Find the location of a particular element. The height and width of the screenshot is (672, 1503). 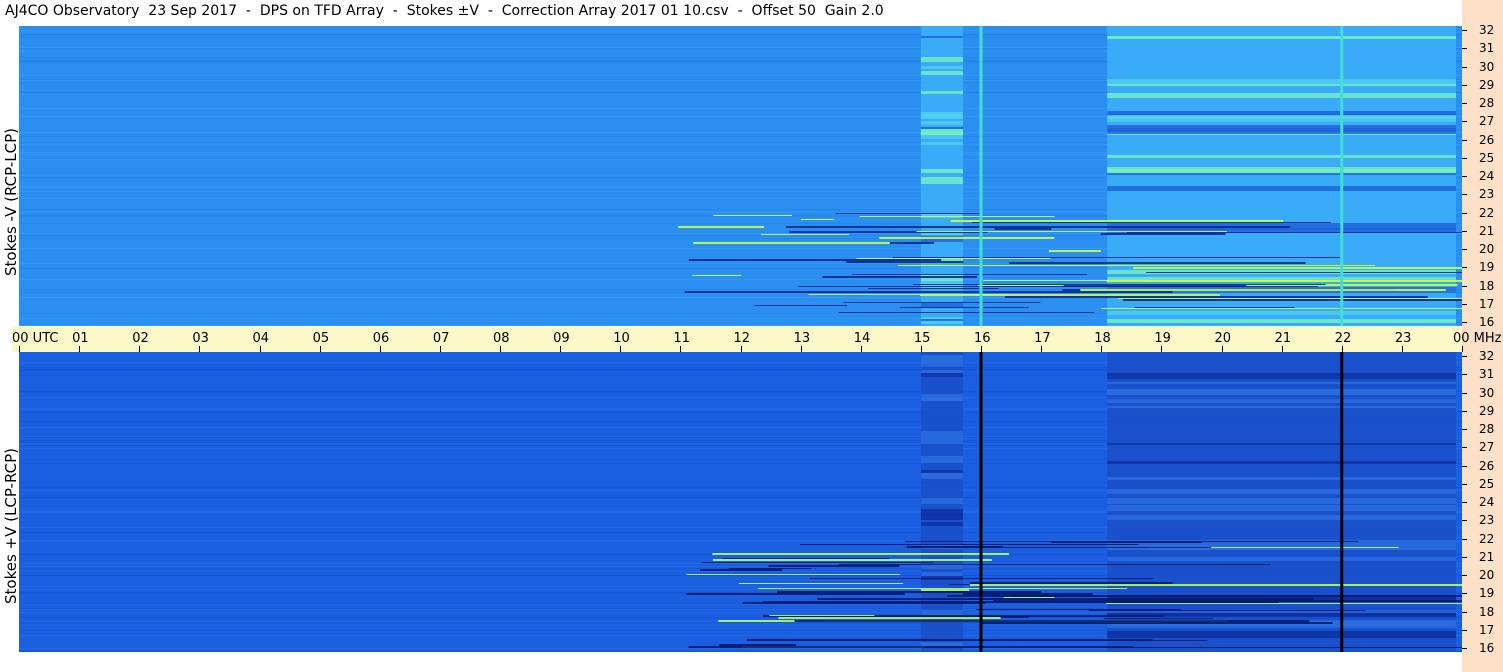

top-panel-ylabel: Stokes -V (RCP-LCP) is located at coordinates (11, 202).